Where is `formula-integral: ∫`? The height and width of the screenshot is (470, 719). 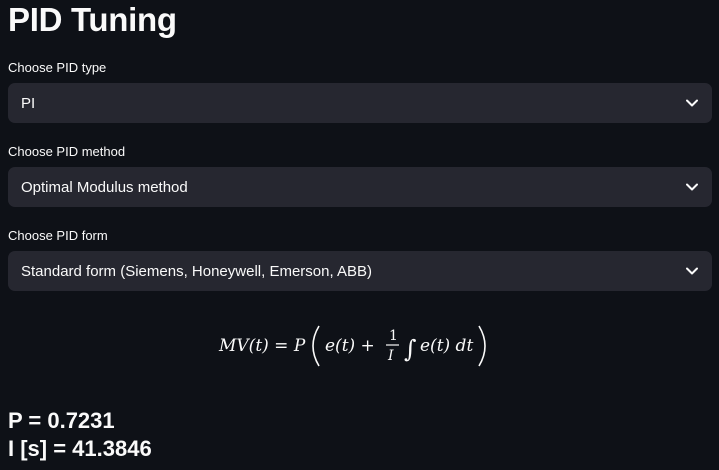
formula-integral: ∫ is located at coordinates (410, 349).